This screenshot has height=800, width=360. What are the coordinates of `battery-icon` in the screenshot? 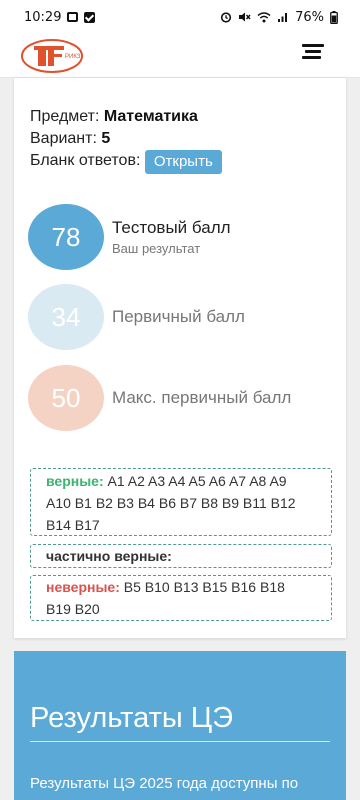 It's located at (334, 17).